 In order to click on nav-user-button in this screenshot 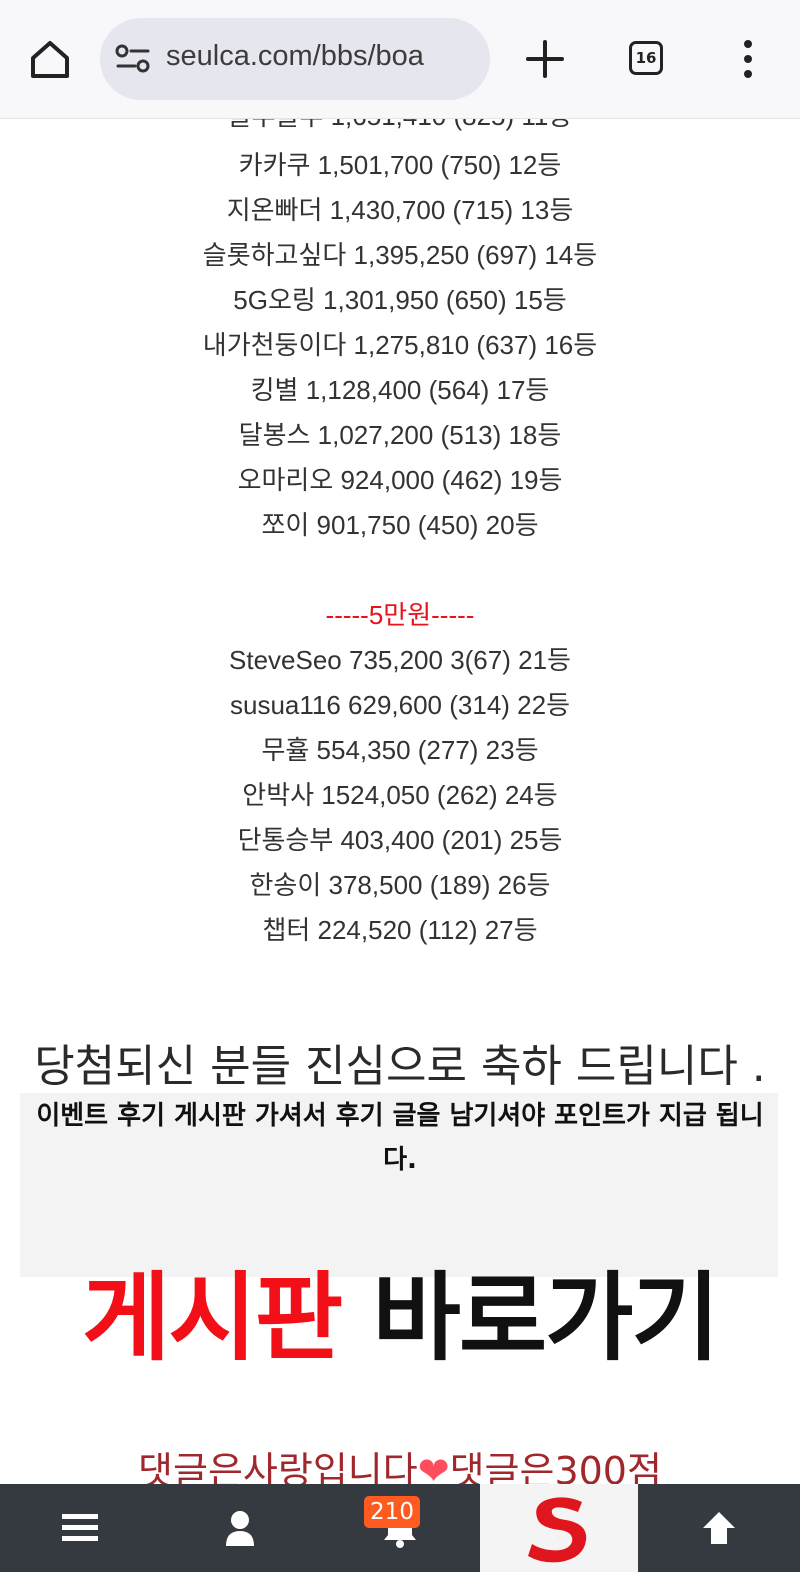, I will do `click(240, 1528)`.